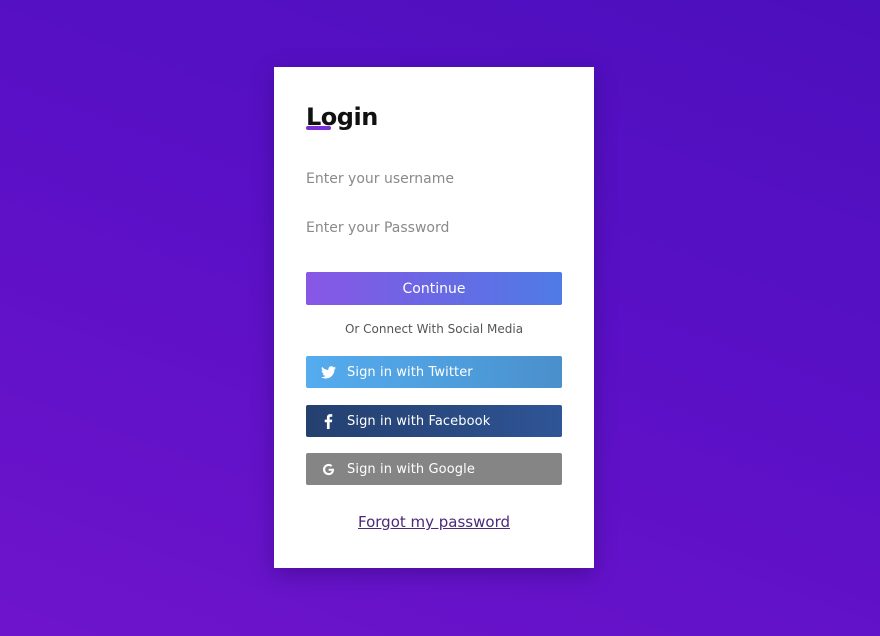  Describe the element at coordinates (434, 228) in the screenshot. I see `password-input` at that location.